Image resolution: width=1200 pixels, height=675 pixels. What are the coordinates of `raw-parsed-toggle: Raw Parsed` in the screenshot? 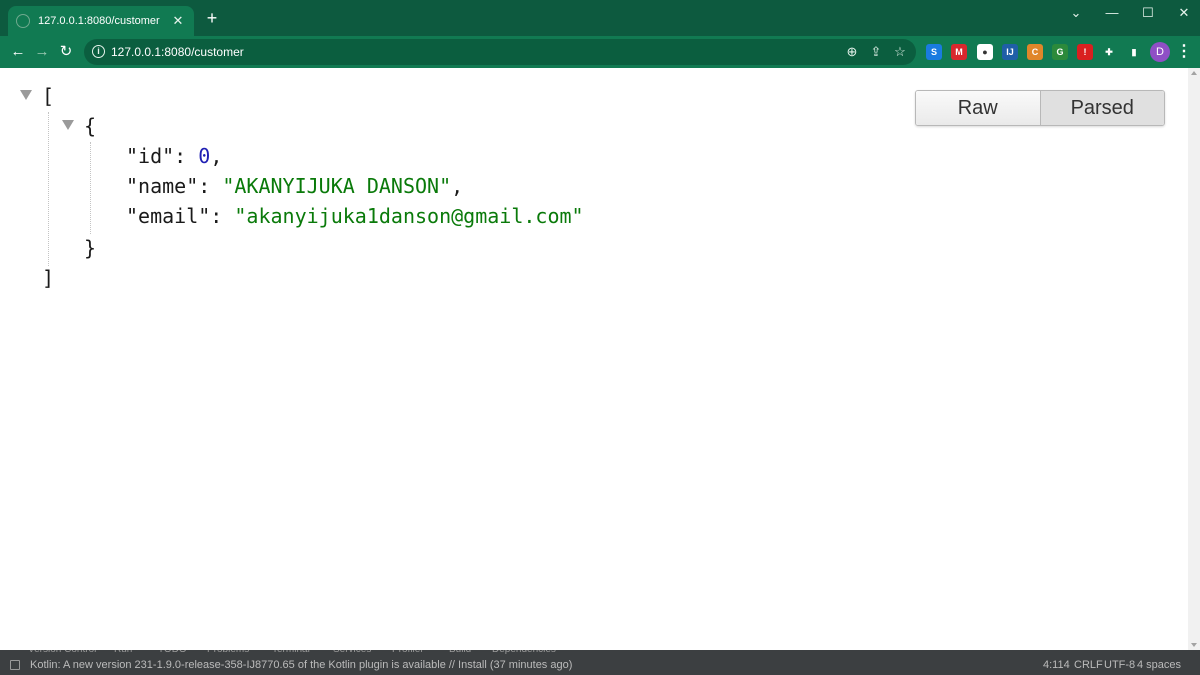 It's located at (1040, 108).